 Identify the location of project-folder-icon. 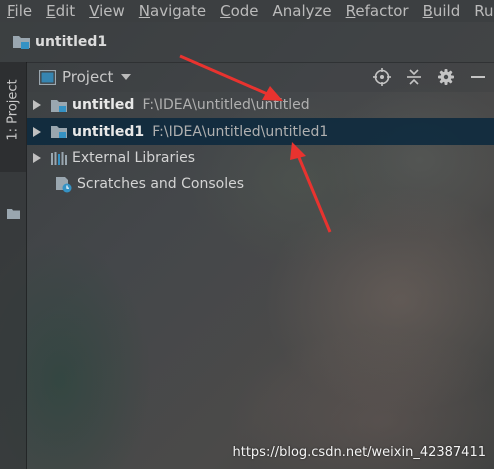
(22, 42).